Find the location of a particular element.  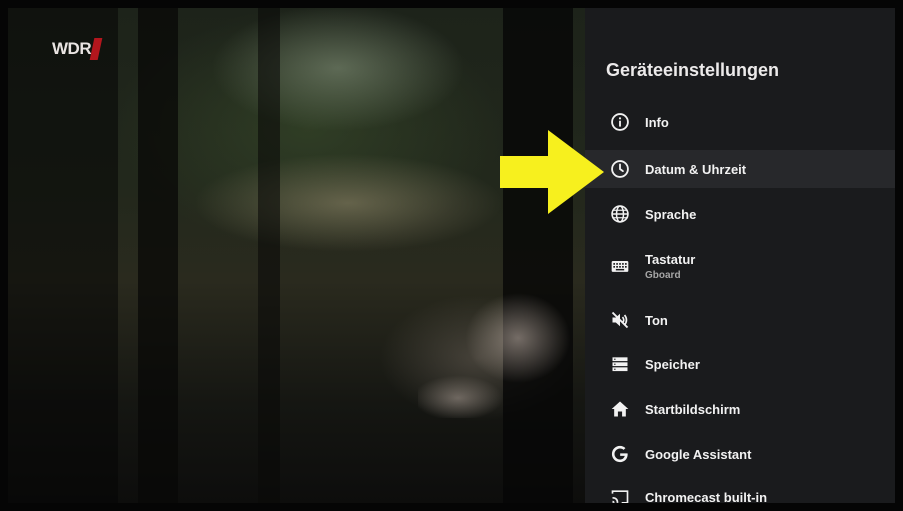

menu-item-google-assistant: Google Assistant is located at coordinates (740, 454).